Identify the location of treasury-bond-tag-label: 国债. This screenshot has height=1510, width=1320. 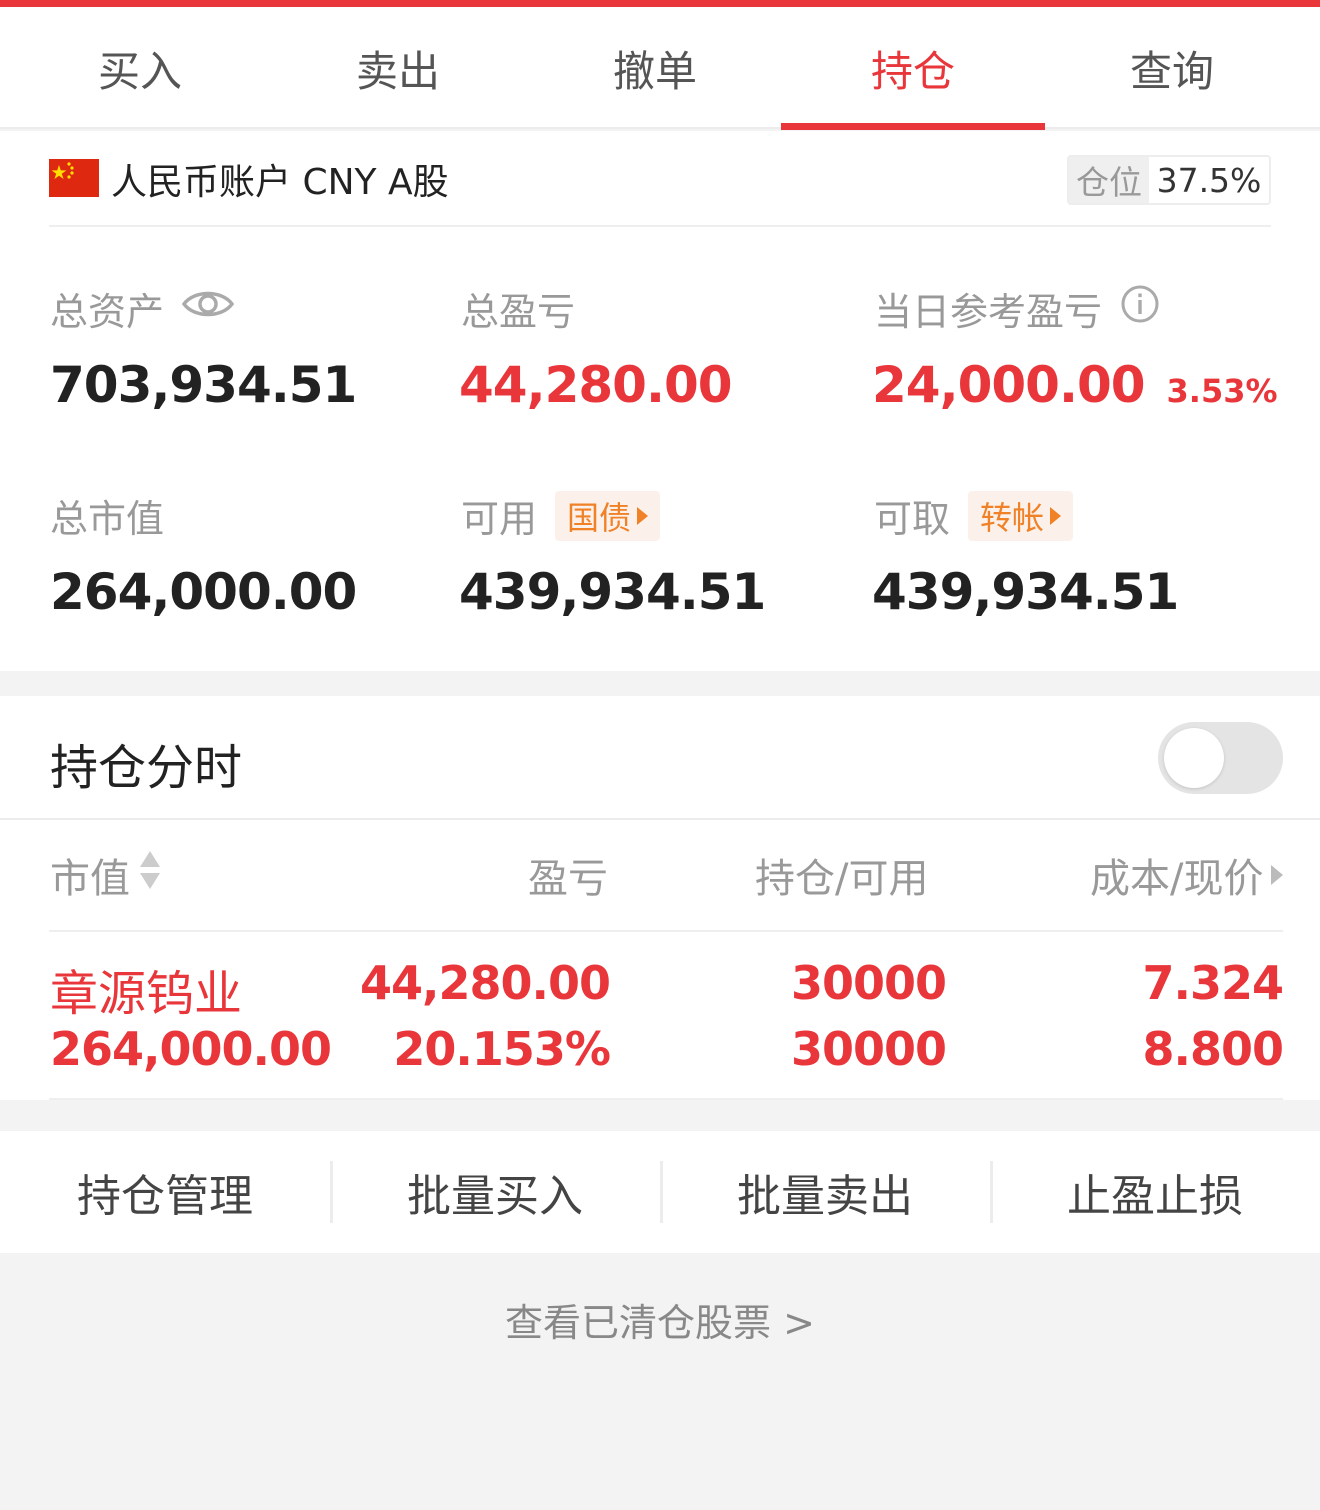
(599, 517).